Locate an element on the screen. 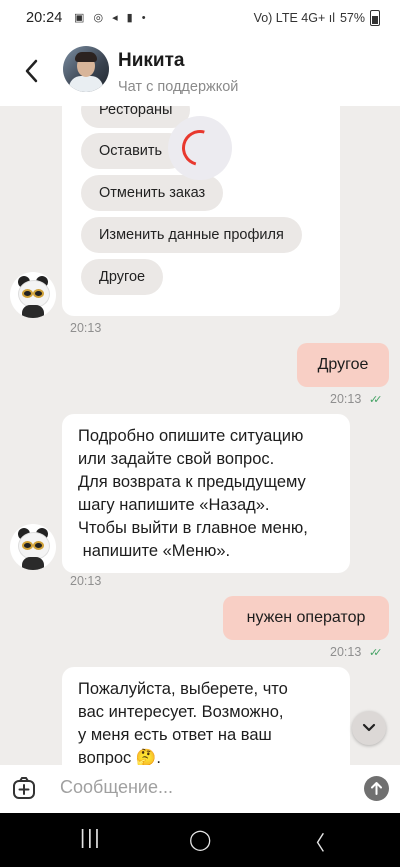 This screenshot has height=867, width=400. scroll-down-button is located at coordinates (369, 728).